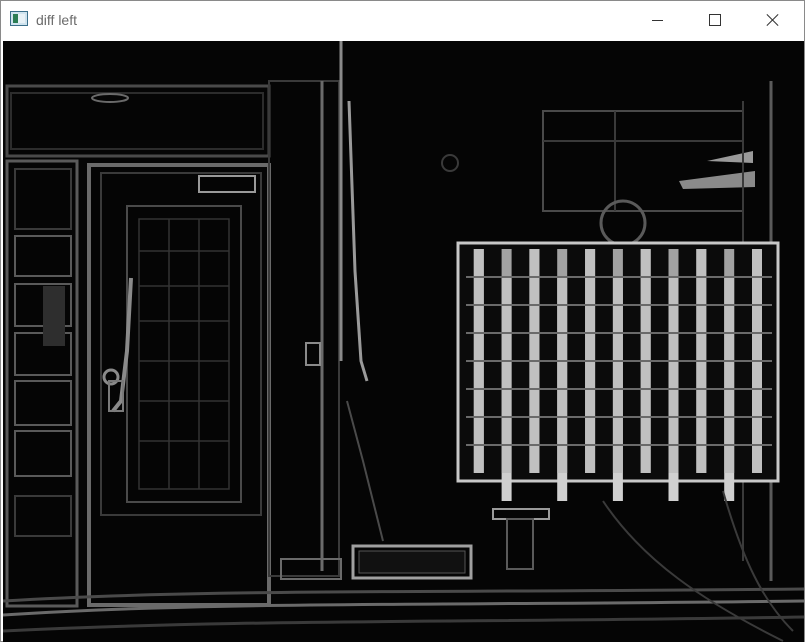 This screenshot has height=642, width=805. I want to click on title-bar: diff left, so click(402, 20).